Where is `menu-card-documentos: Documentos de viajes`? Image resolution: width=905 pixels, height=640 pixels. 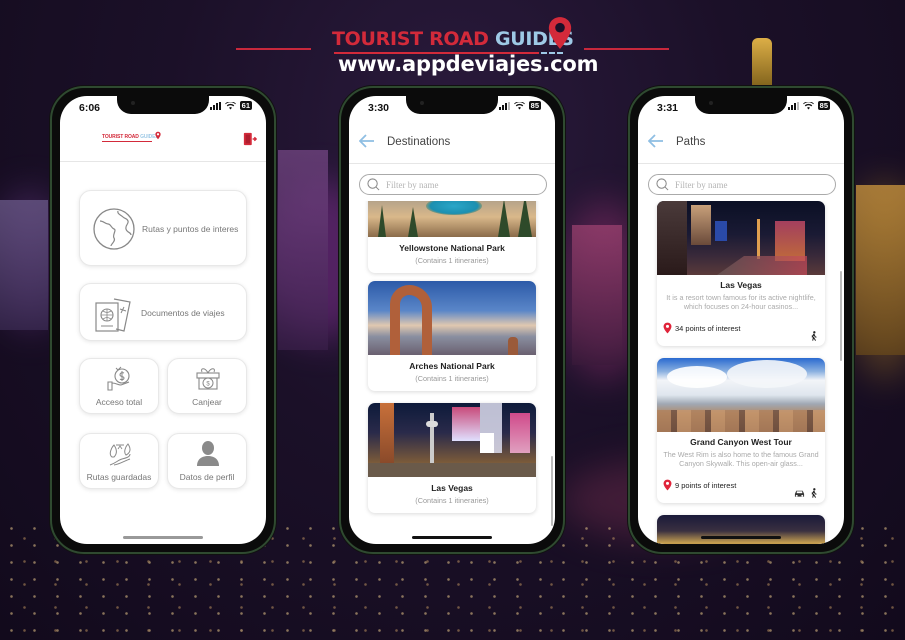
menu-card-documentos: Documentos de viajes is located at coordinates (163, 312).